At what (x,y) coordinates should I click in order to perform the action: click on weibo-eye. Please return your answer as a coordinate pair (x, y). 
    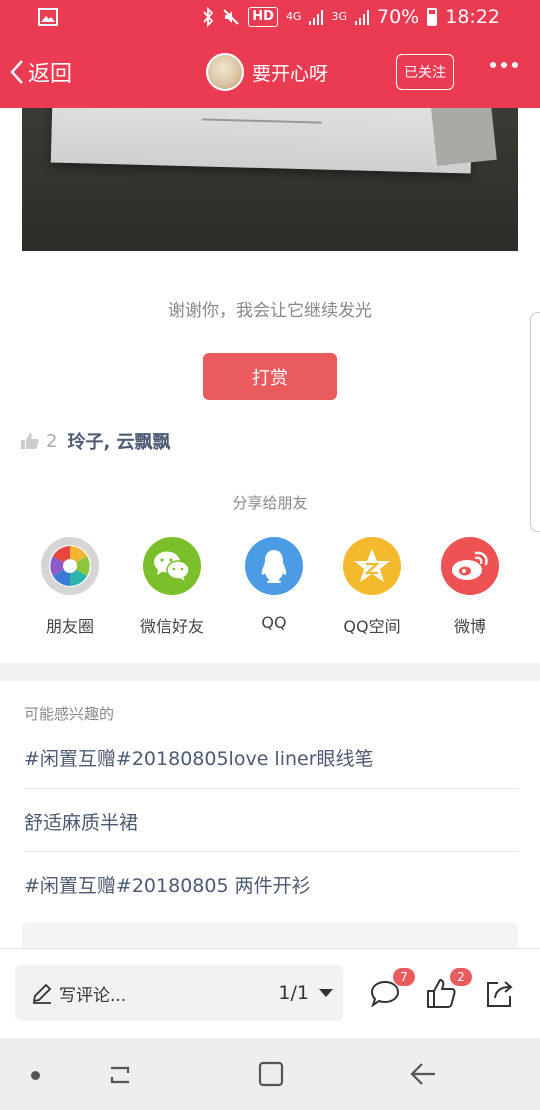
    Looking at the image, I should click on (470, 565).